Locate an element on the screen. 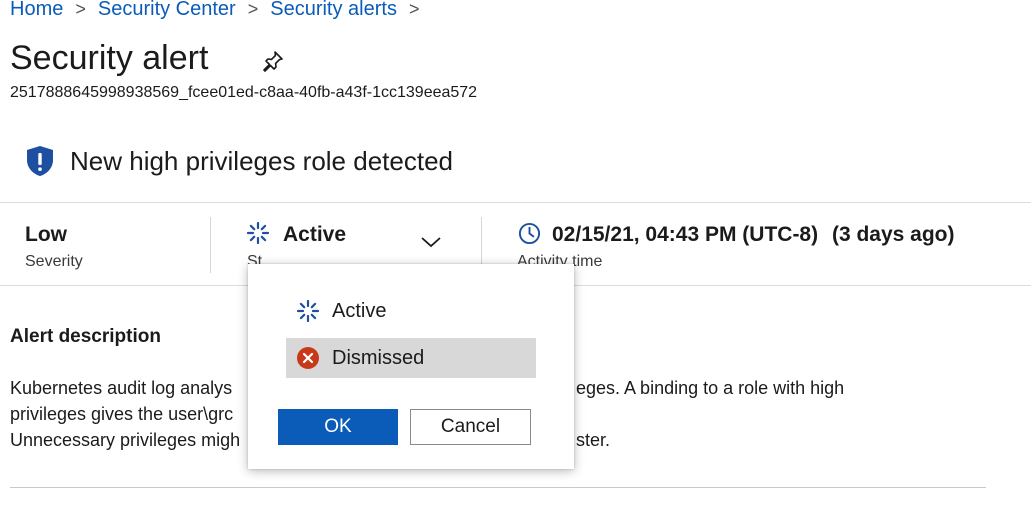  severity-label: Severity is located at coordinates (54, 261).